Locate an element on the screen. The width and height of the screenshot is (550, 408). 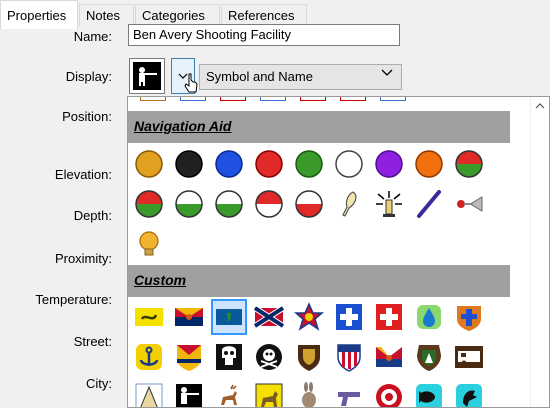
orange-circle-icon is located at coordinates (429, 164).